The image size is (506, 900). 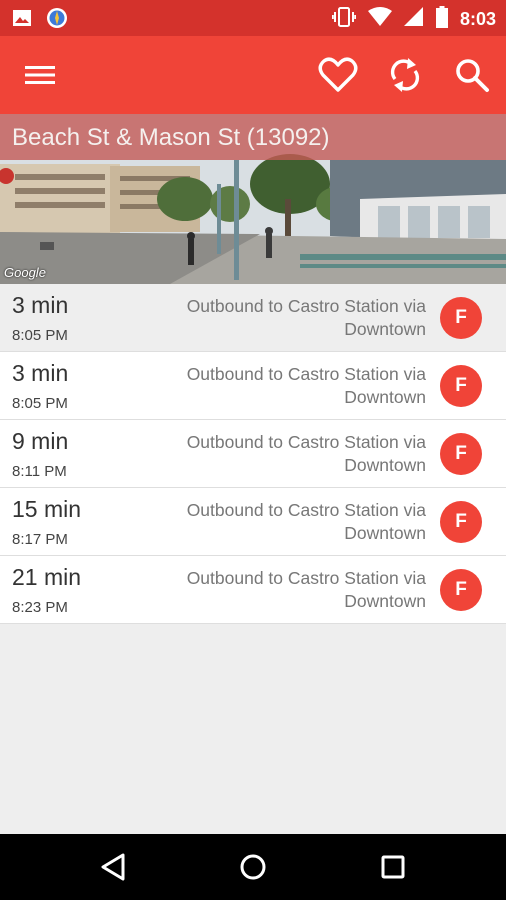 I want to click on compass-icon, so click(x=57, y=20).